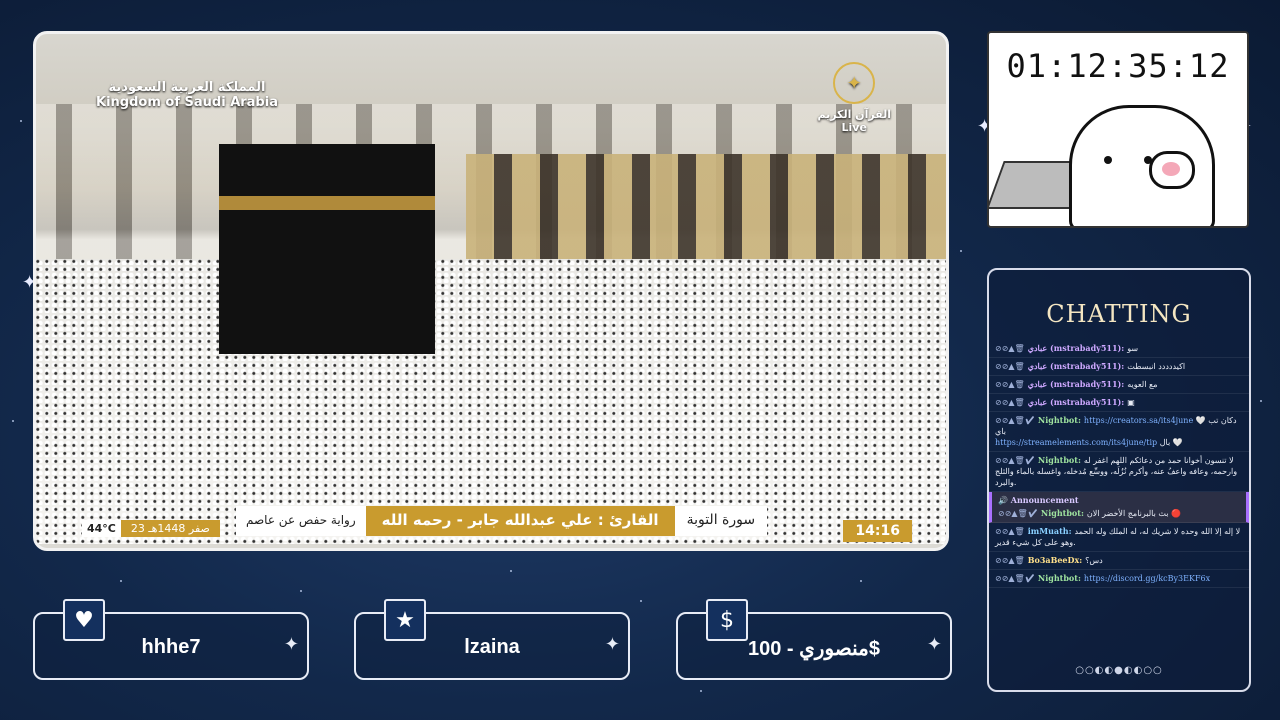 Image resolution: width=1280 pixels, height=720 pixels. What do you see at coordinates (520, 521) in the screenshot?
I see `reader-label: القارئ : علي عبدالله جابر - رحمه الله` at bounding box center [520, 521].